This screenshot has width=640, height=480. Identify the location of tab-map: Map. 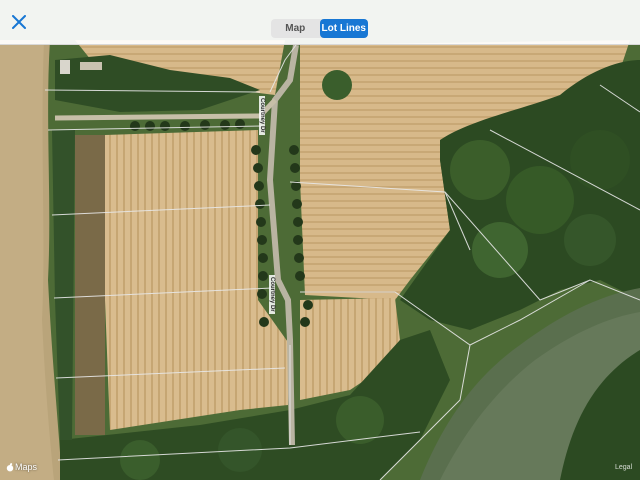
(295, 28).